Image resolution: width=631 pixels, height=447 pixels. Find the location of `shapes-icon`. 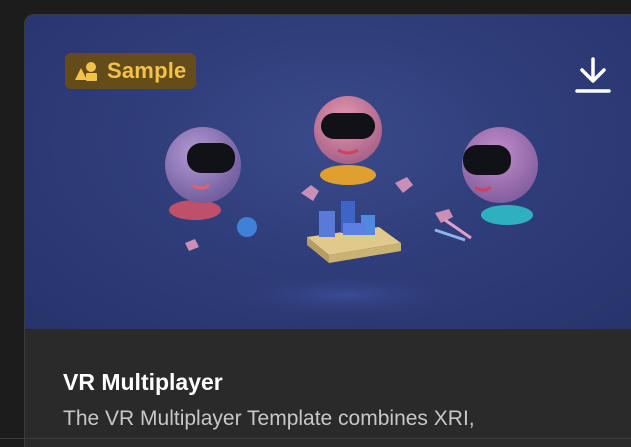

shapes-icon is located at coordinates (86, 71).